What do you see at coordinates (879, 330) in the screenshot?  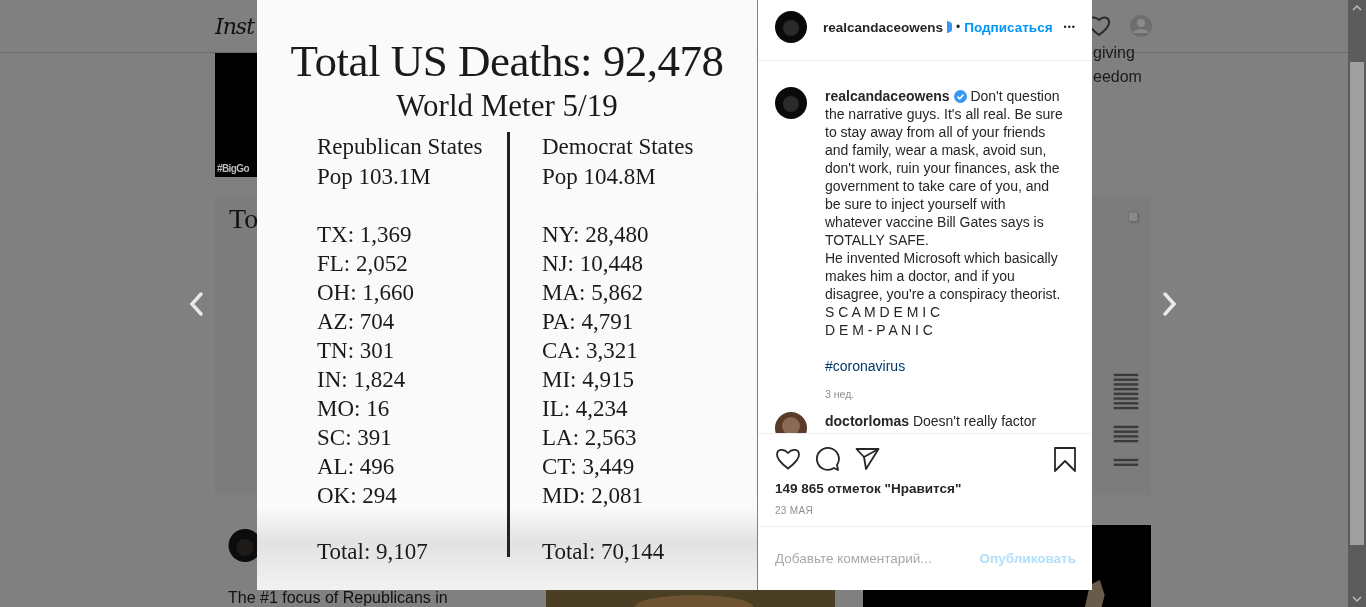 I see `caption-text: D E M - P A N I C` at bounding box center [879, 330].